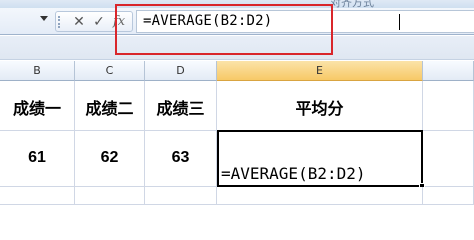  I want to click on cell-value: 61, so click(37, 157).